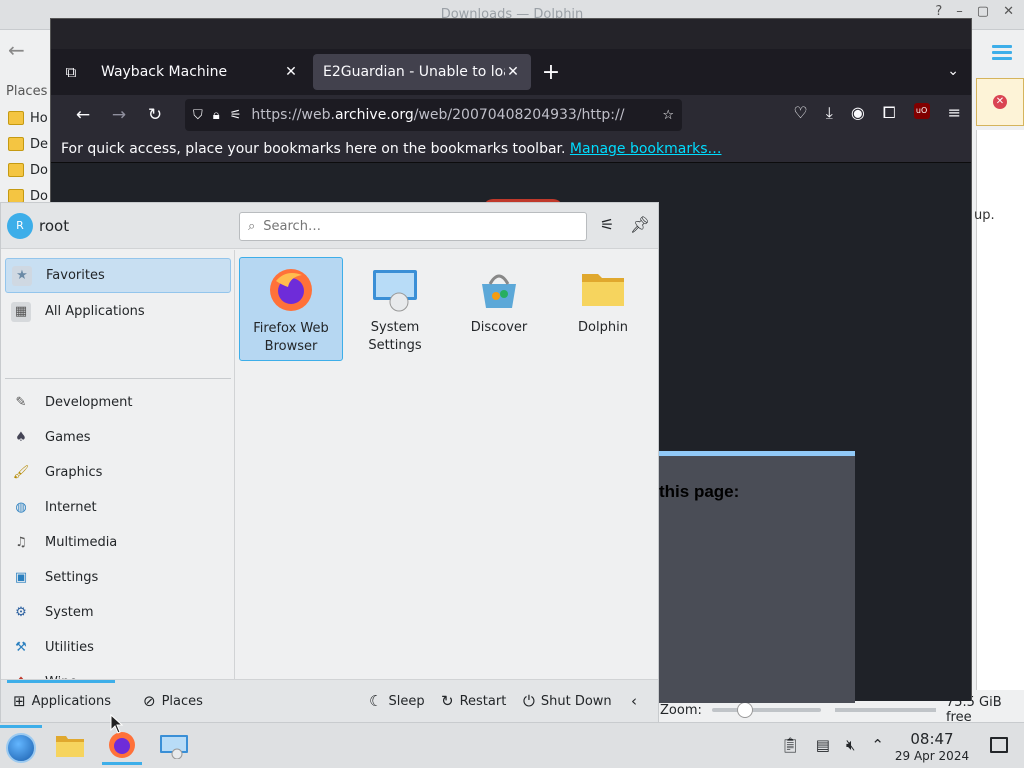  I want to click on downloads-icon: ⤓, so click(829, 113).